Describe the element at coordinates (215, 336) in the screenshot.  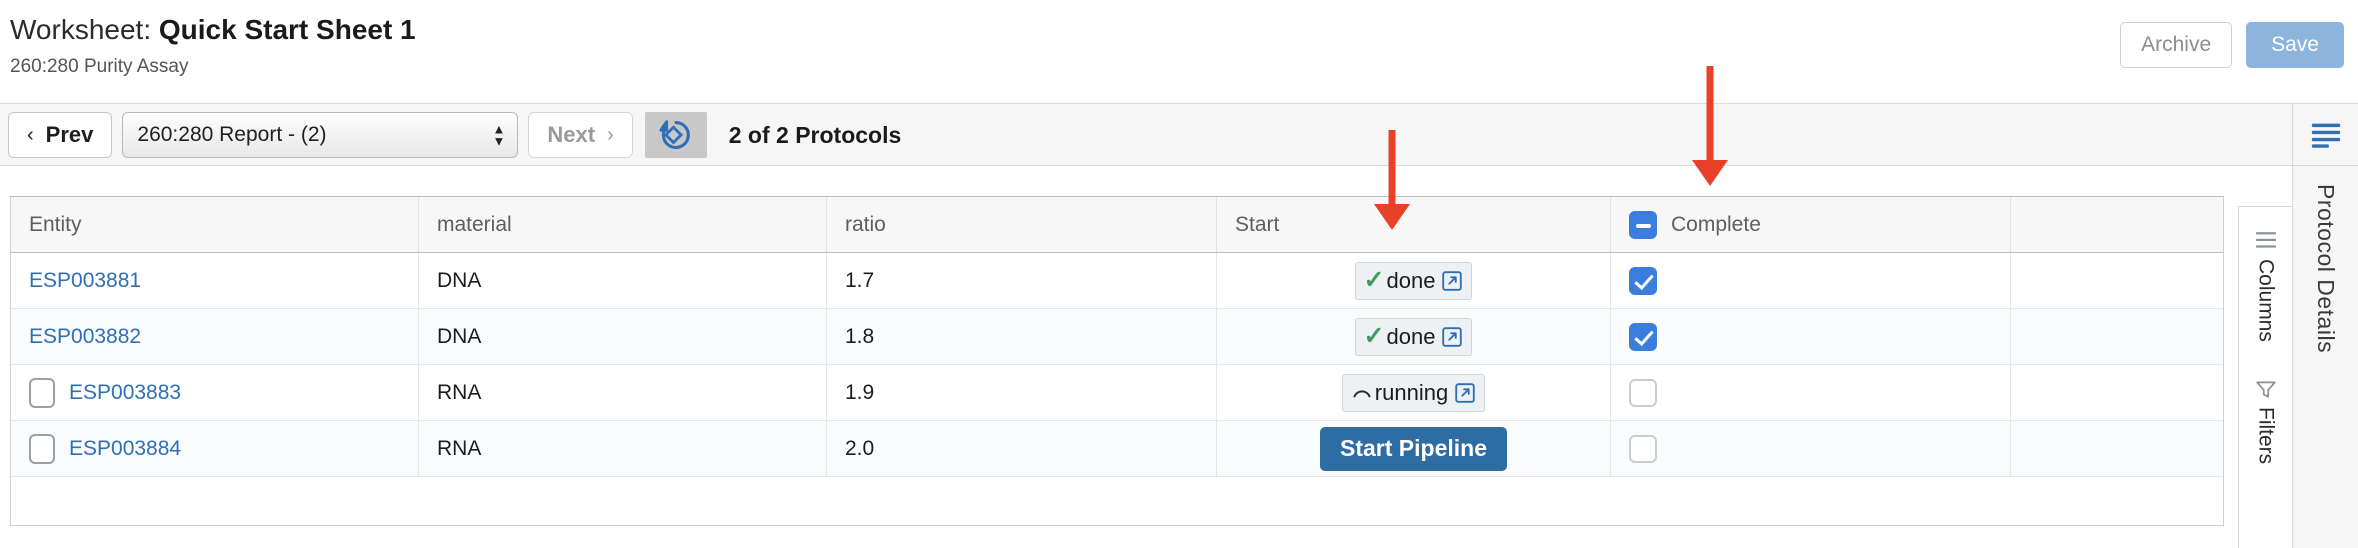
I see `cell-entity: ESP003882` at that location.